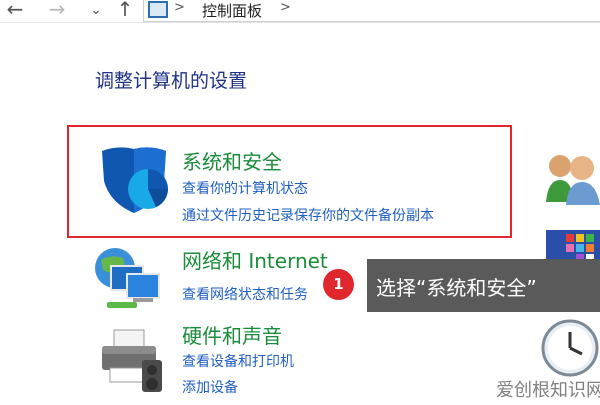  Describe the element at coordinates (456, 288) in the screenshot. I see `tooltip-text: 选择“系统和安全”` at that location.